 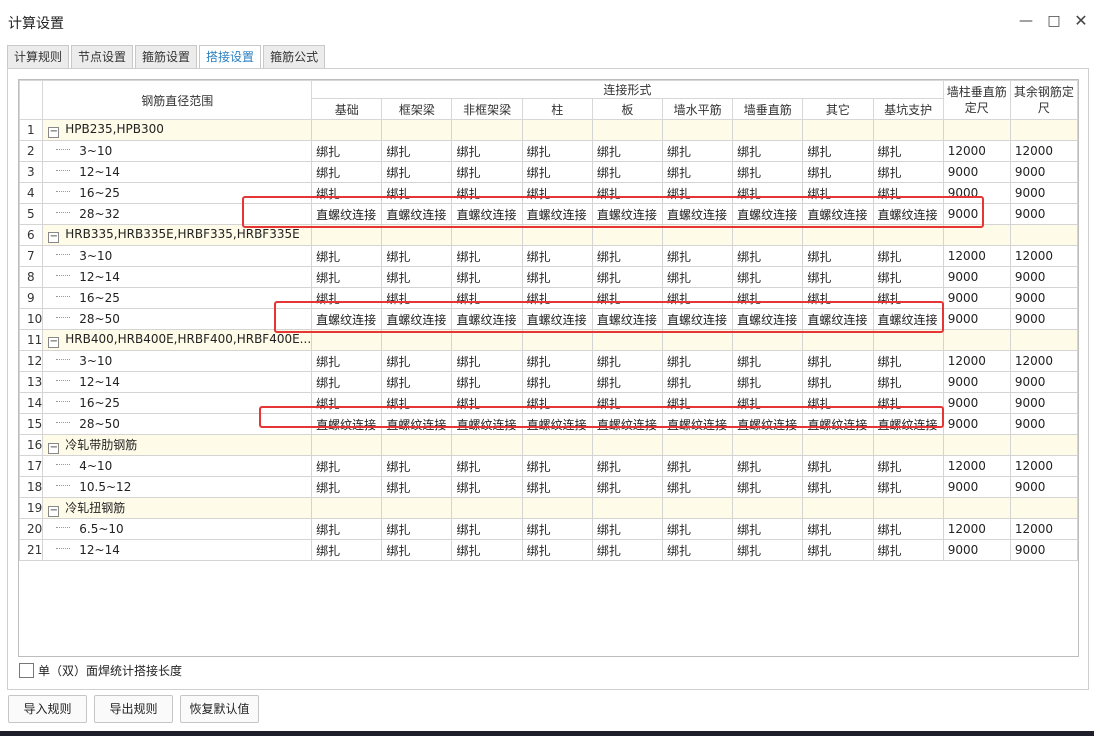 What do you see at coordinates (294, 56) in the screenshot?
I see `tab-4: 箍筋公式` at bounding box center [294, 56].